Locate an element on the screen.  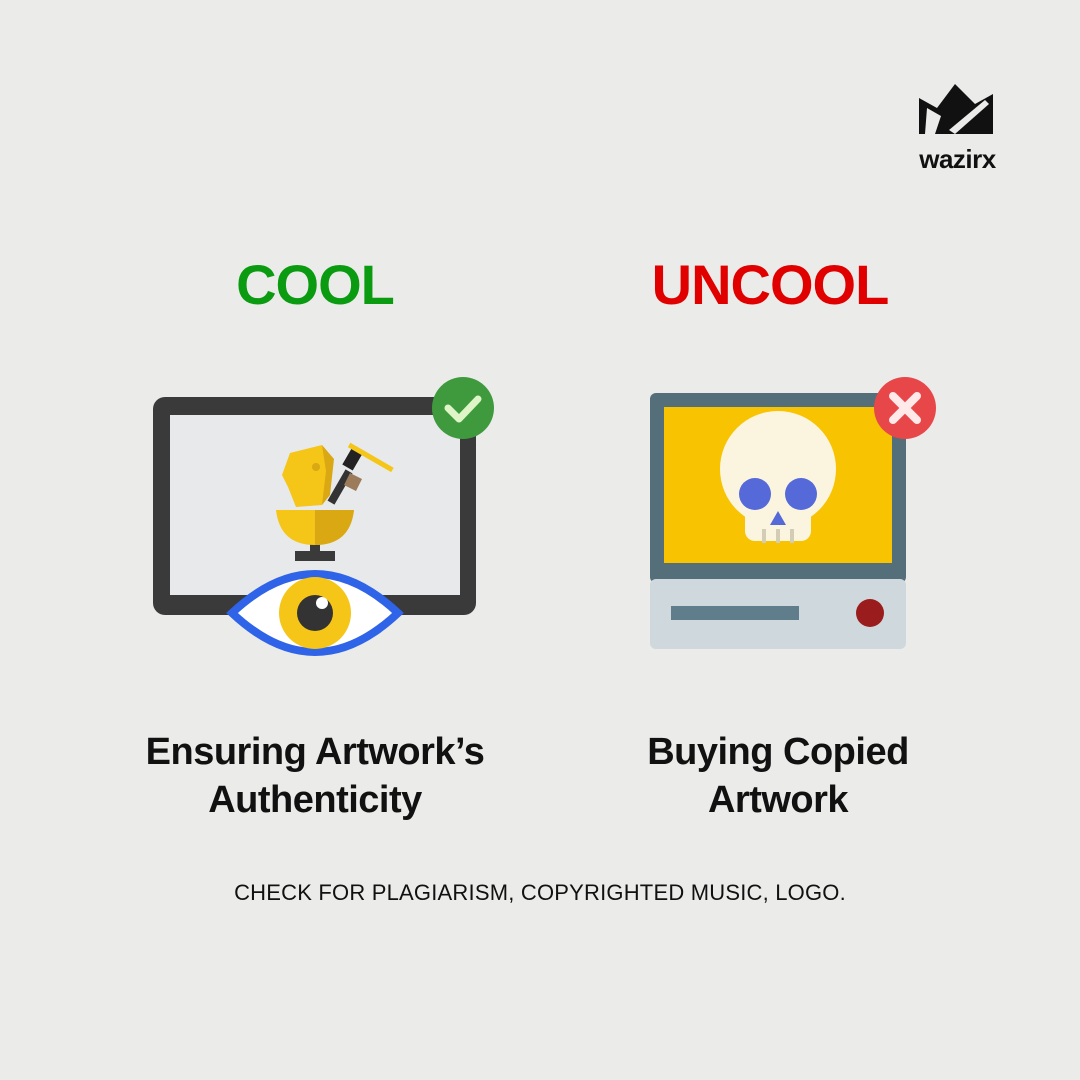
uncool-caption: Buying Copied Artwork is located at coordinates (778, 776).